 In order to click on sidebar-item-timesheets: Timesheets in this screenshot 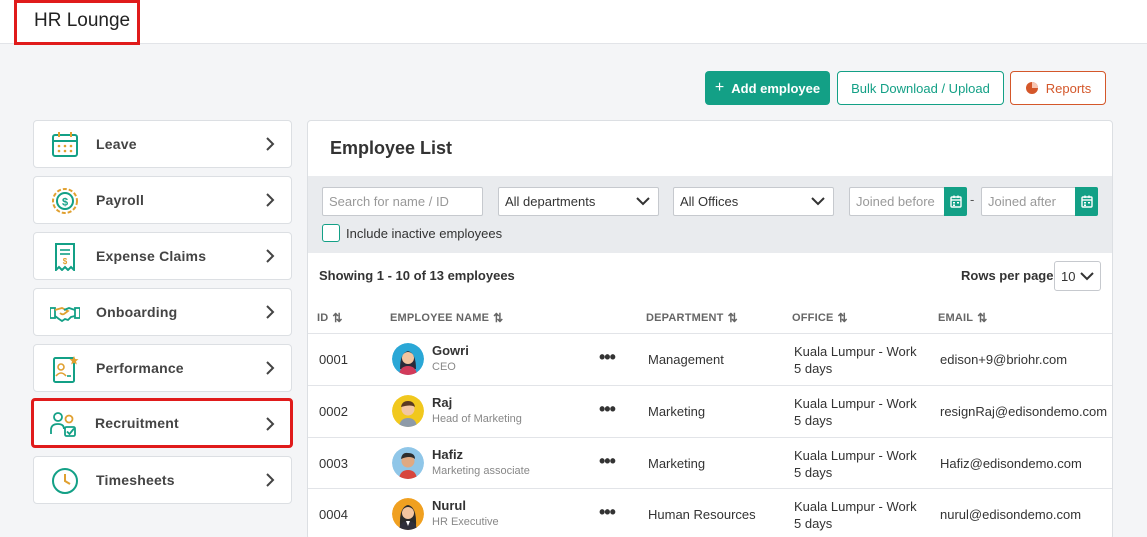, I will do `click(162, 480)`.